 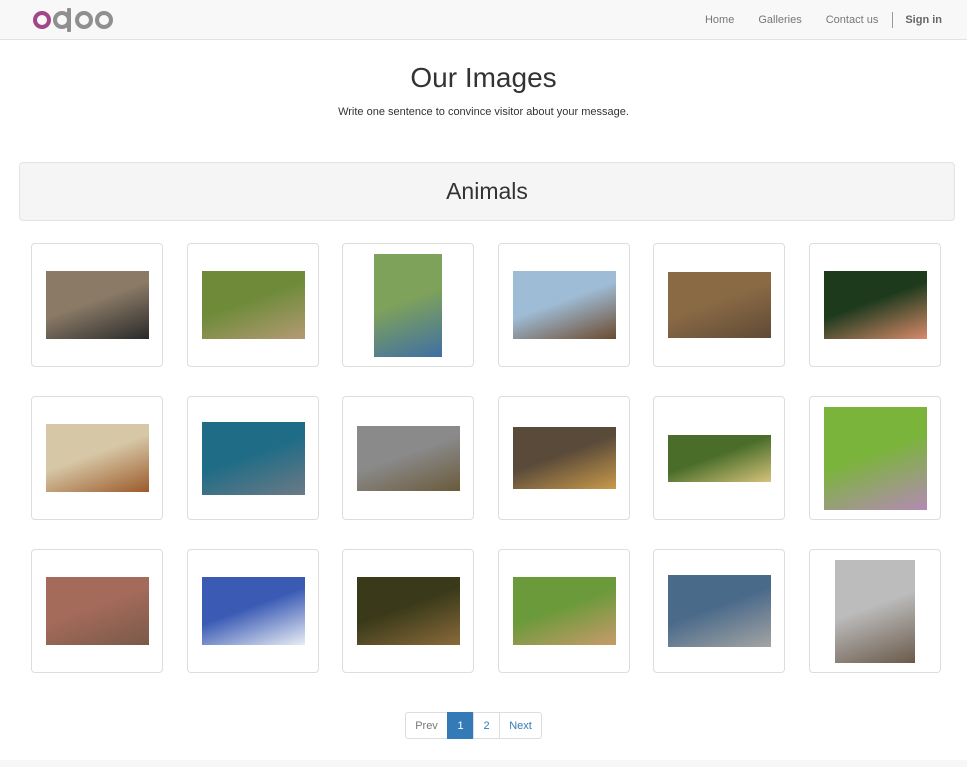 I want to click on ducks-image, so click(x=408, y=458).